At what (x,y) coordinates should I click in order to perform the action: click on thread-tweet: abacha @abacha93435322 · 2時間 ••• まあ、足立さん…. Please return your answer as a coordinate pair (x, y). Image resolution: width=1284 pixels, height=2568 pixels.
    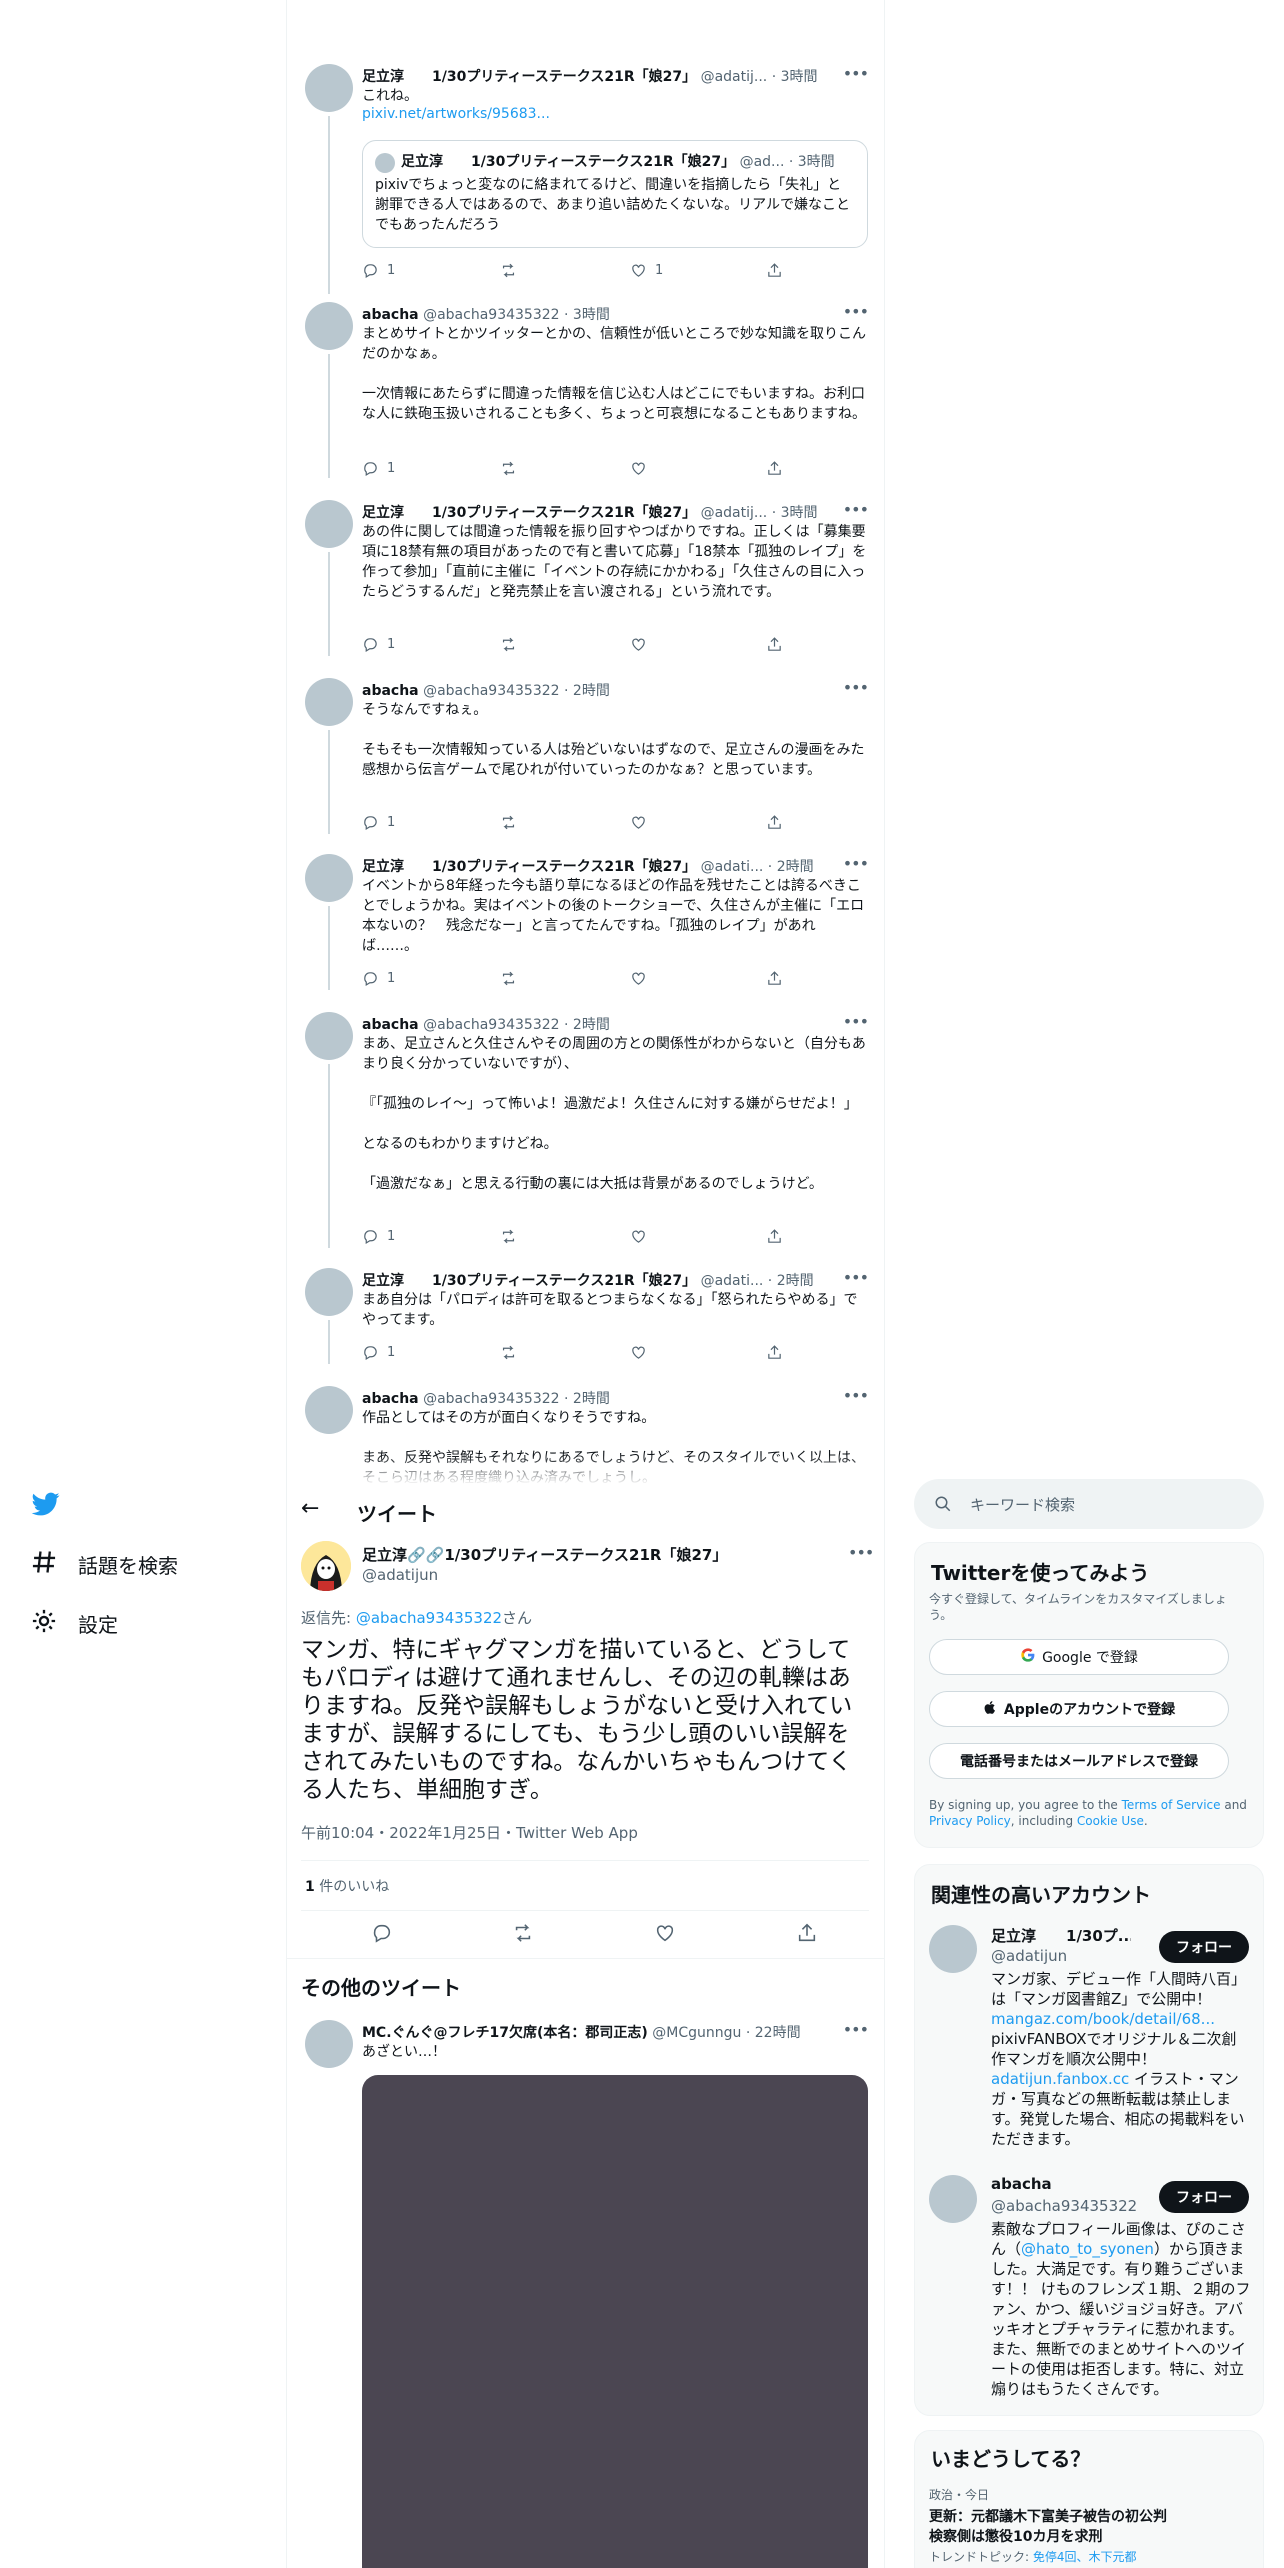
    Looking at the image, I should click on (585, 1130).